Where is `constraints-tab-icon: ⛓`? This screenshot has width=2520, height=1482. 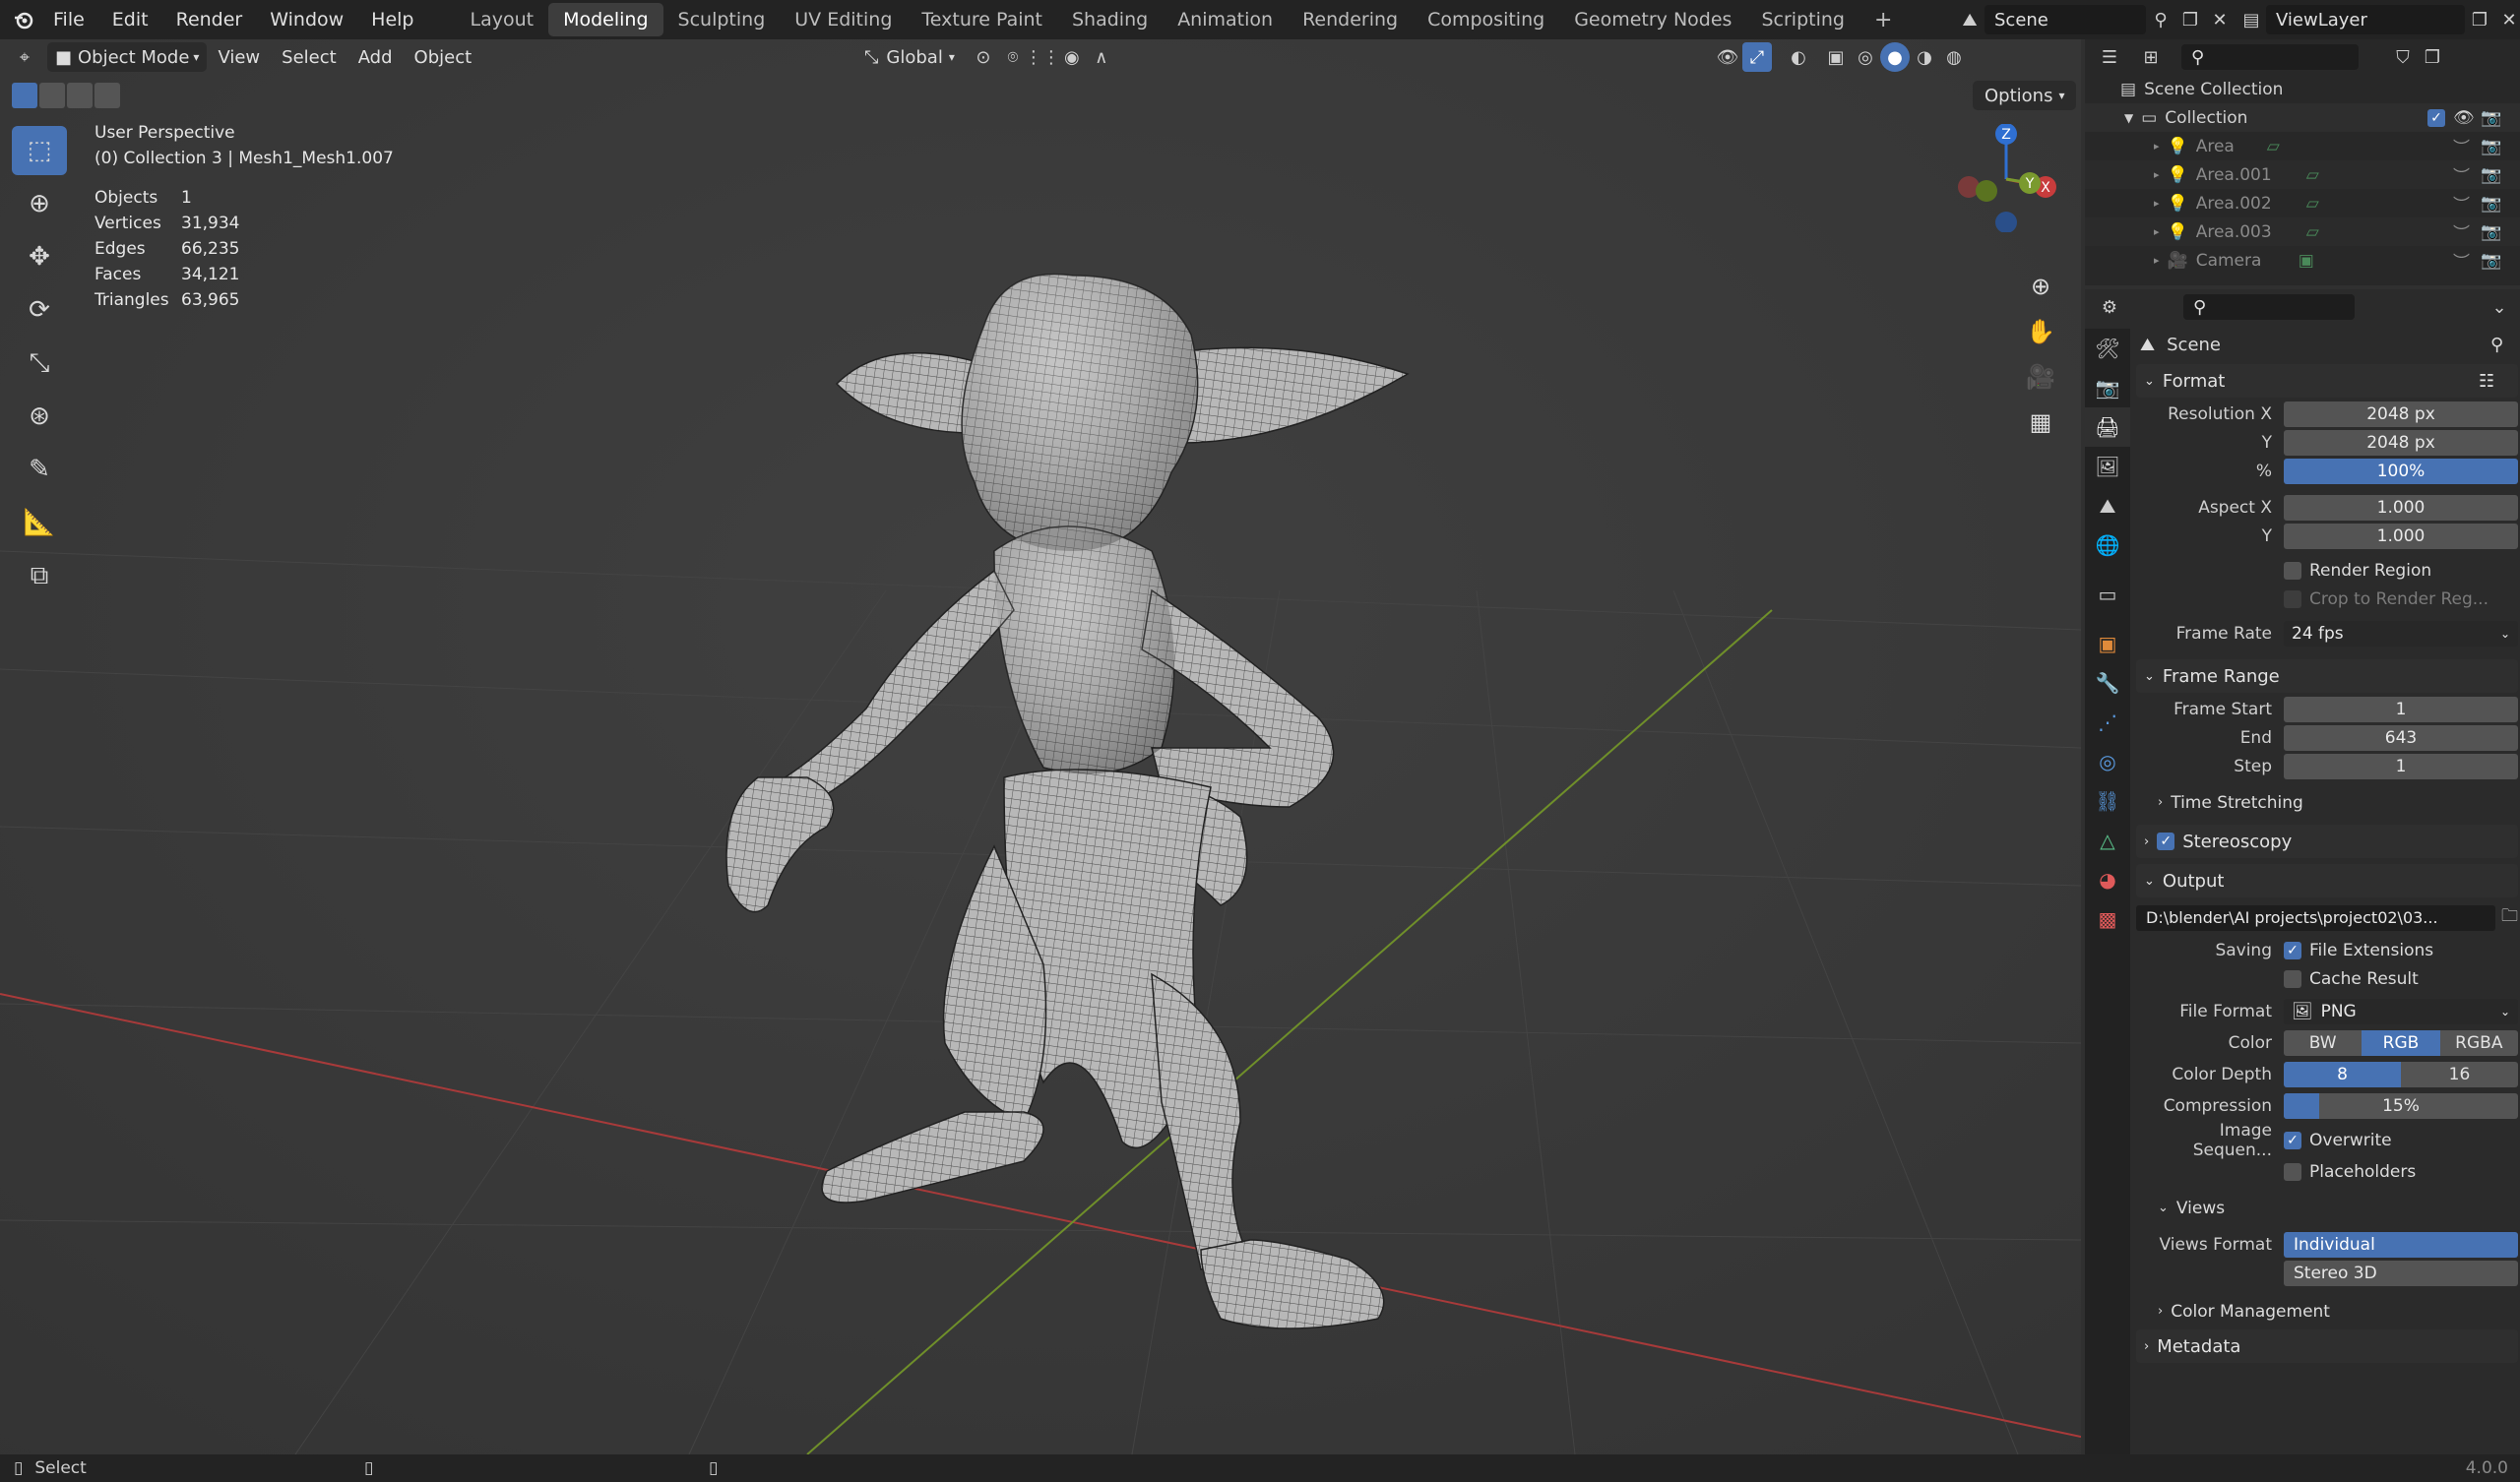 constraints-tab-icon: ⛓ is located at coordinates (2107, 801).